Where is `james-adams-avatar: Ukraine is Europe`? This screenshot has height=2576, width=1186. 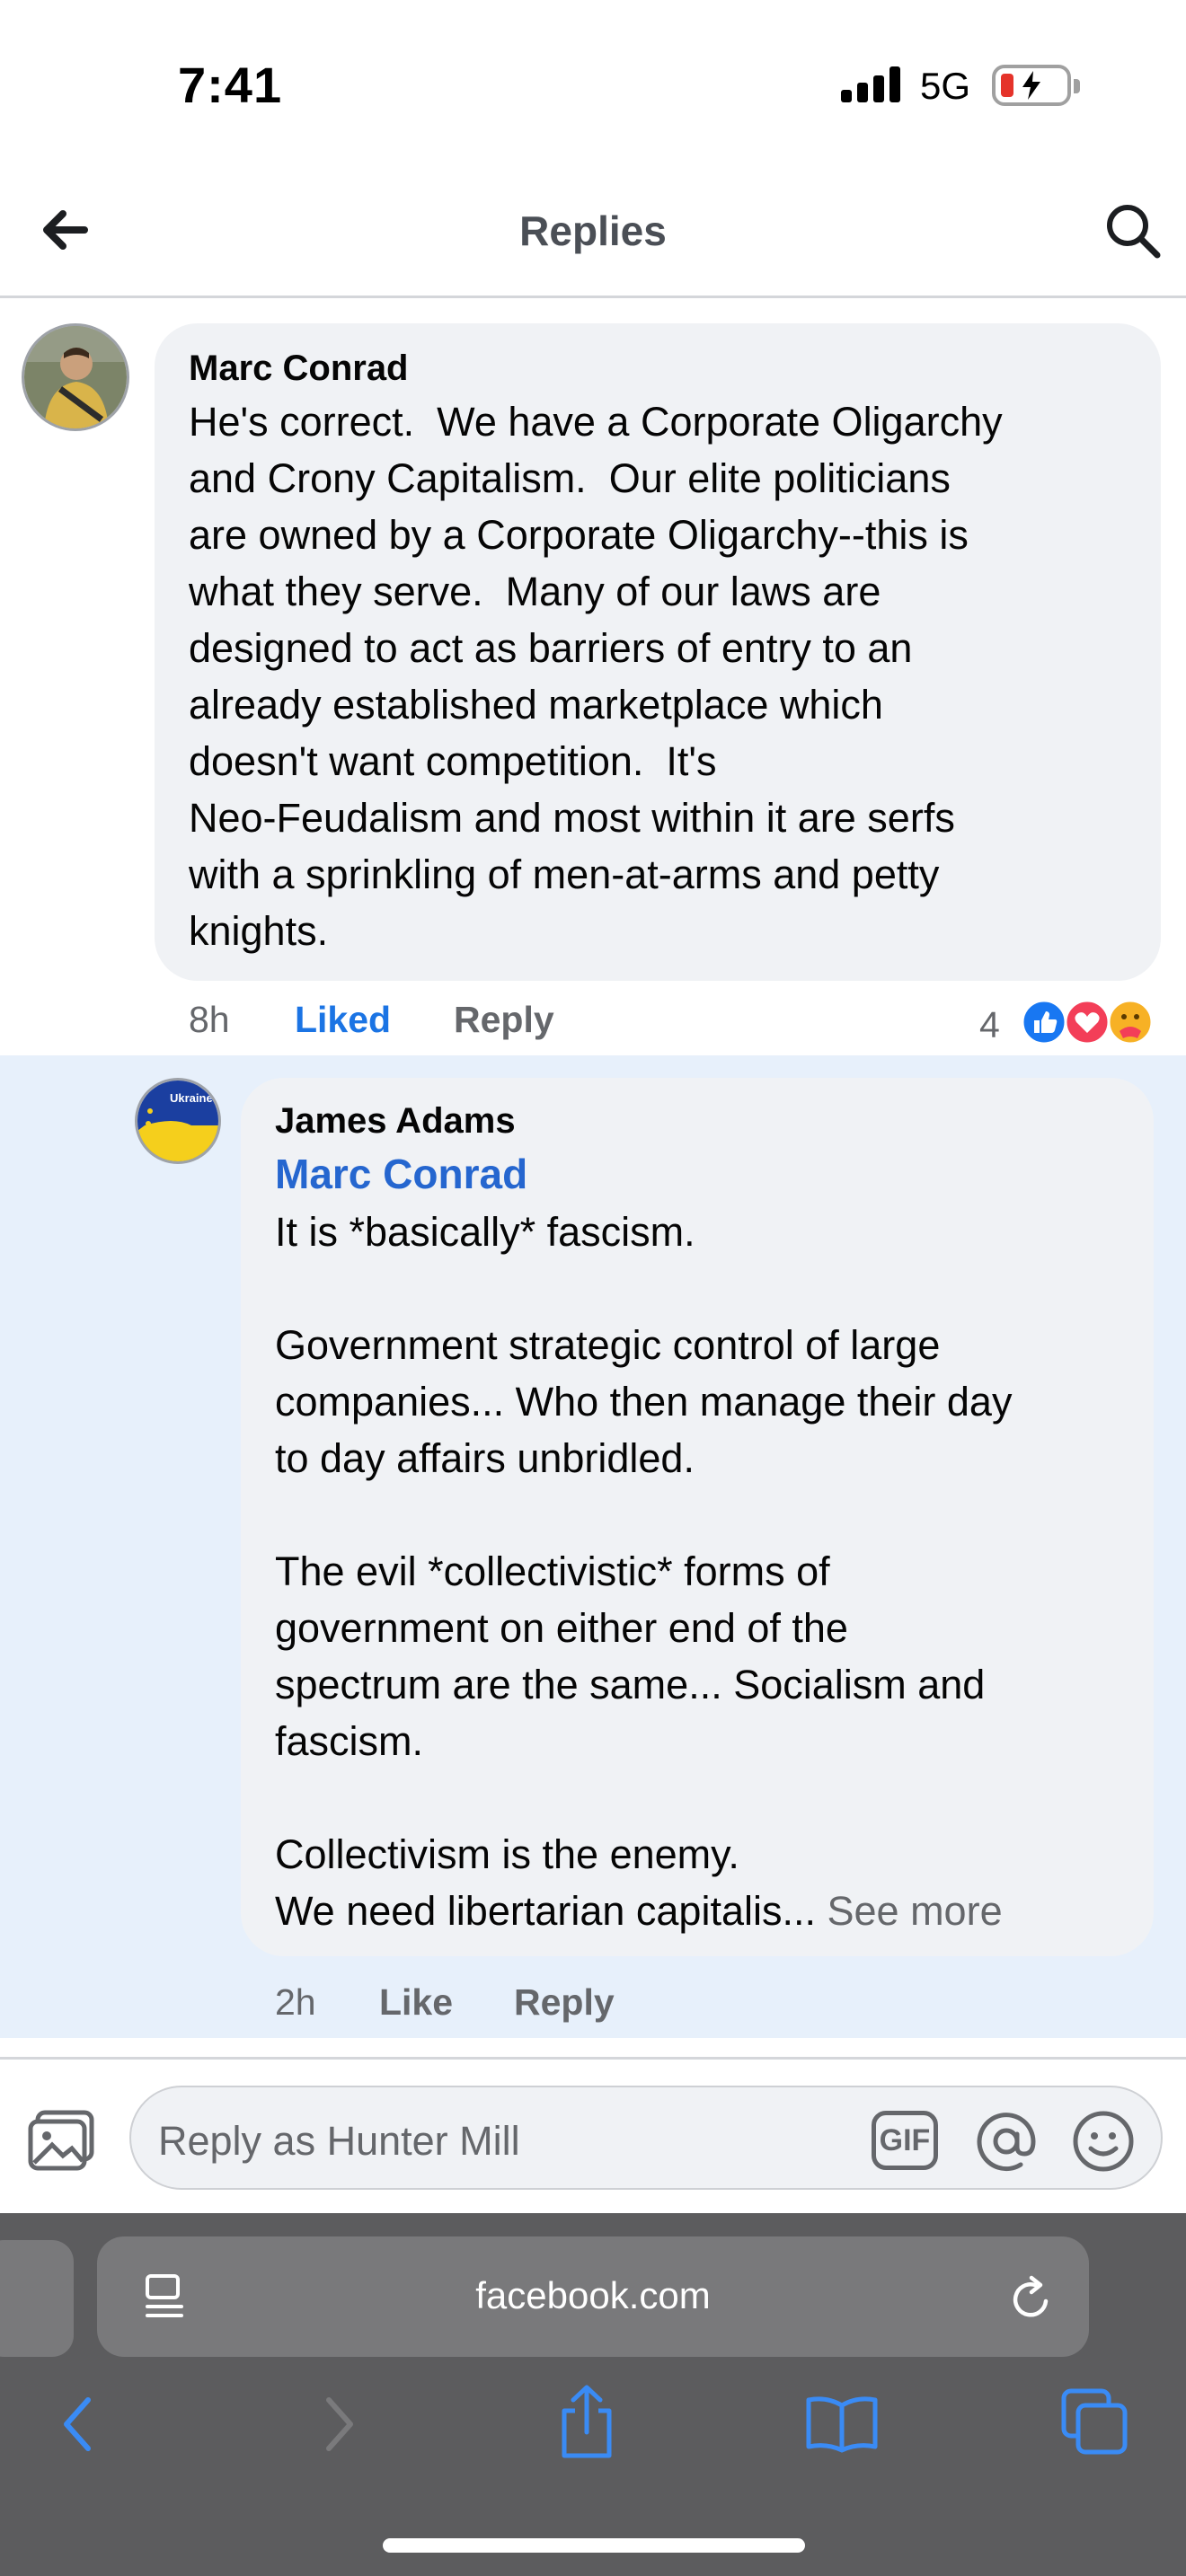 james-adams-avatar: Ukraine is Europe is located at coordinates (178, 1121).